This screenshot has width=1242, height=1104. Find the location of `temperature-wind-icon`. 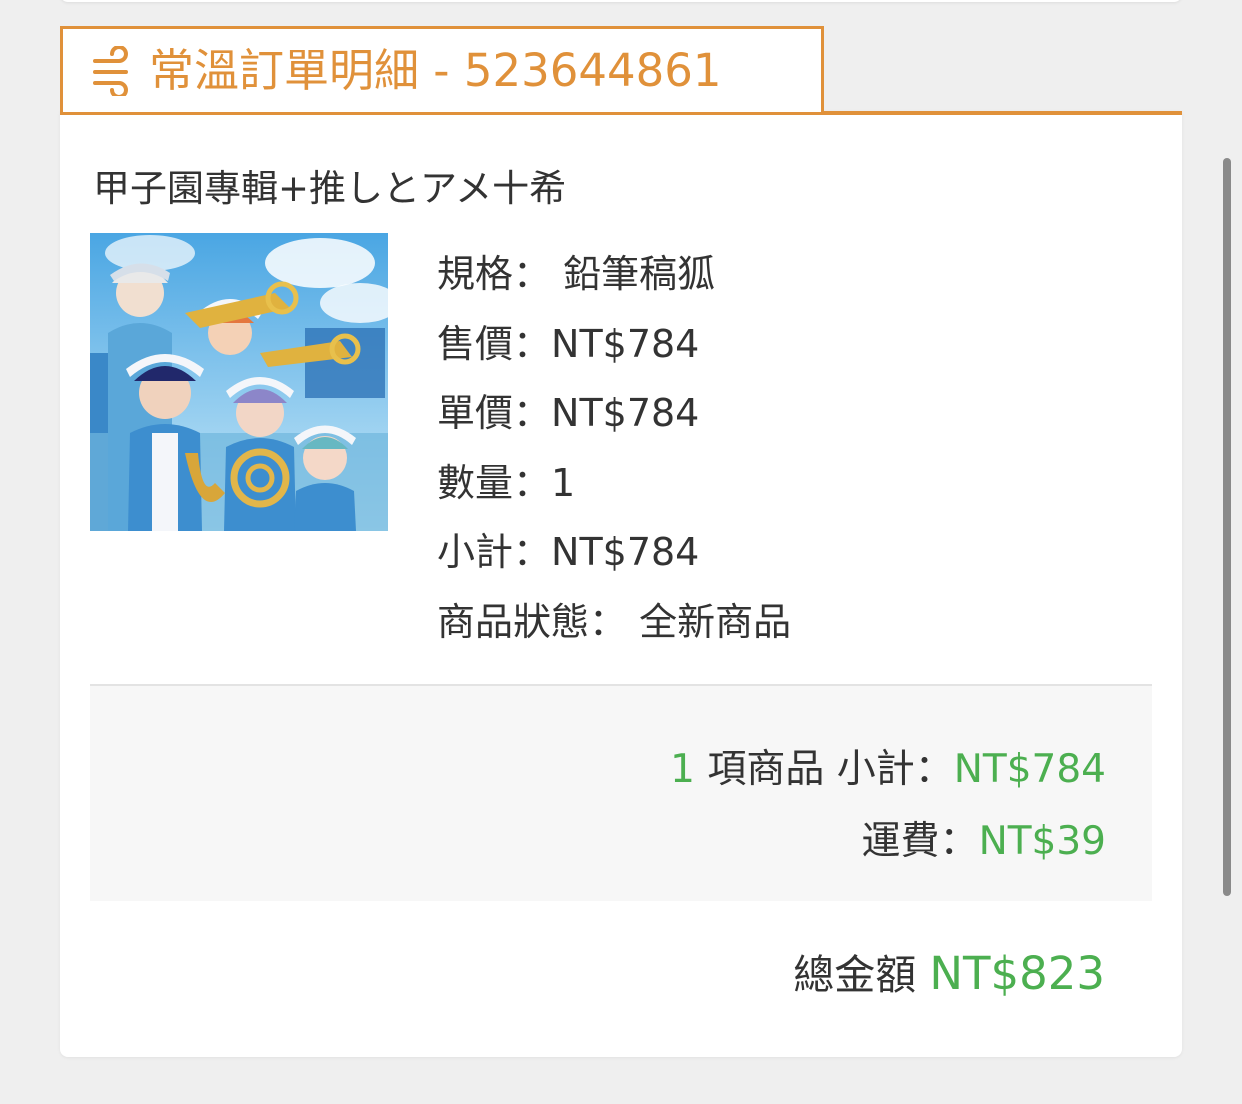

temperature-wind-icon is located at coordinates (114, 71).